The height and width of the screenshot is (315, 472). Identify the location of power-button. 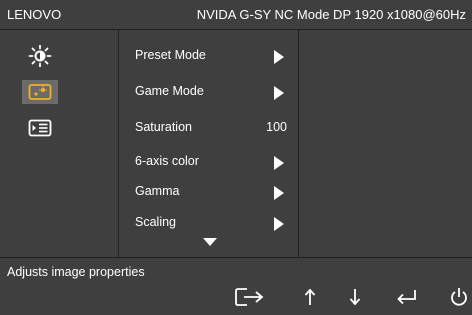
(459, 297).